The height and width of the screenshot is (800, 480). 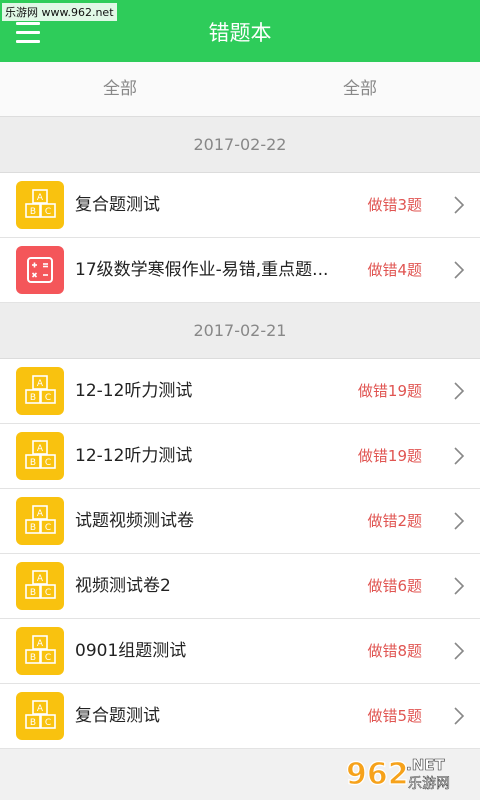 I want to click on wrong-count: 做错5题, so click(x=394, y=716).